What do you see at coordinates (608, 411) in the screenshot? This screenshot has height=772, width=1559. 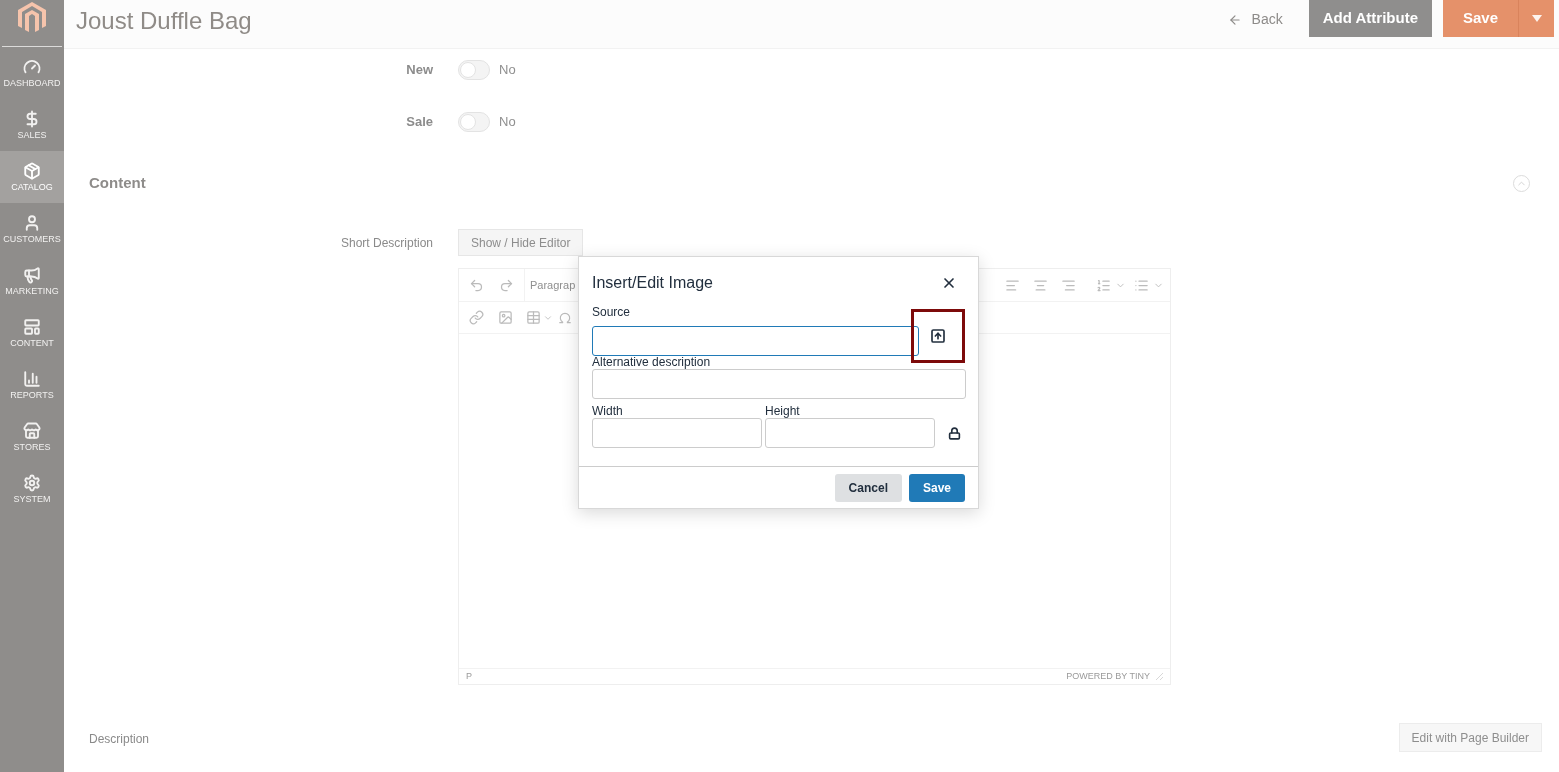 I see `field-label: Width` at bounding box center [608, 411].